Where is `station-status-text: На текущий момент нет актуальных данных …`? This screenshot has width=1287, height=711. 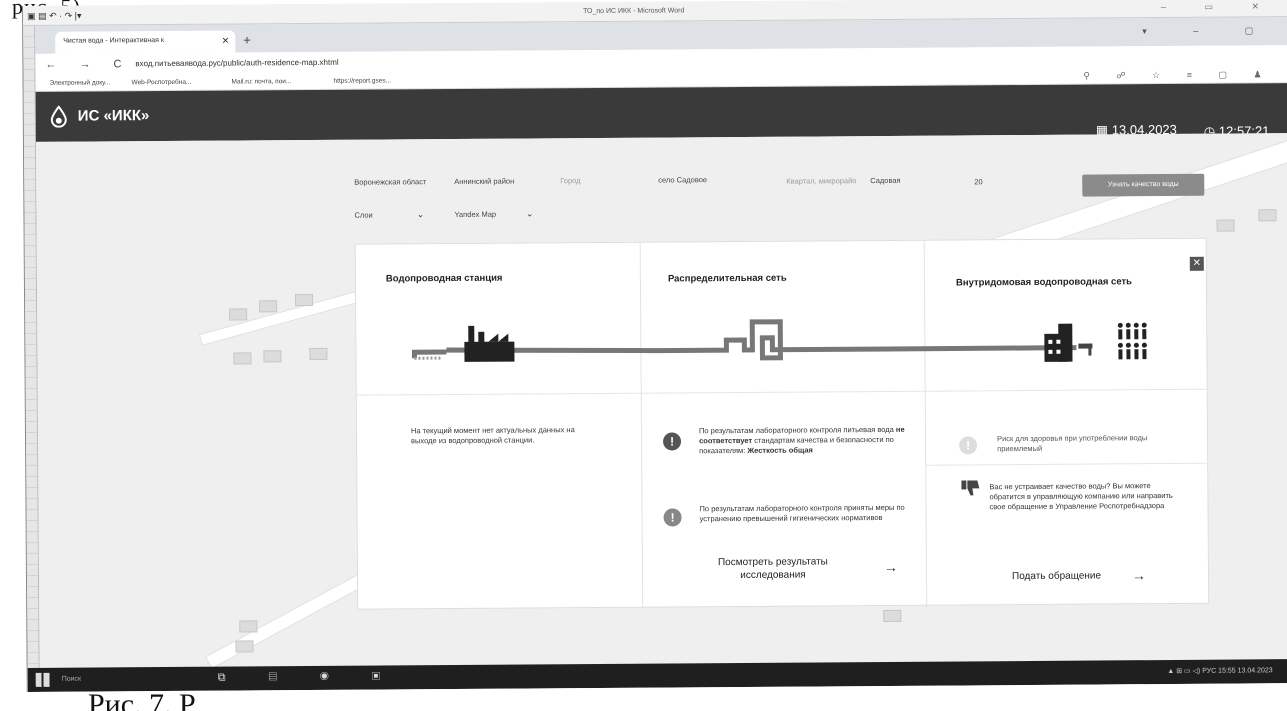 station-status-text: На текущий момент нет актуальных данных … is located at coordinates (492, 435).